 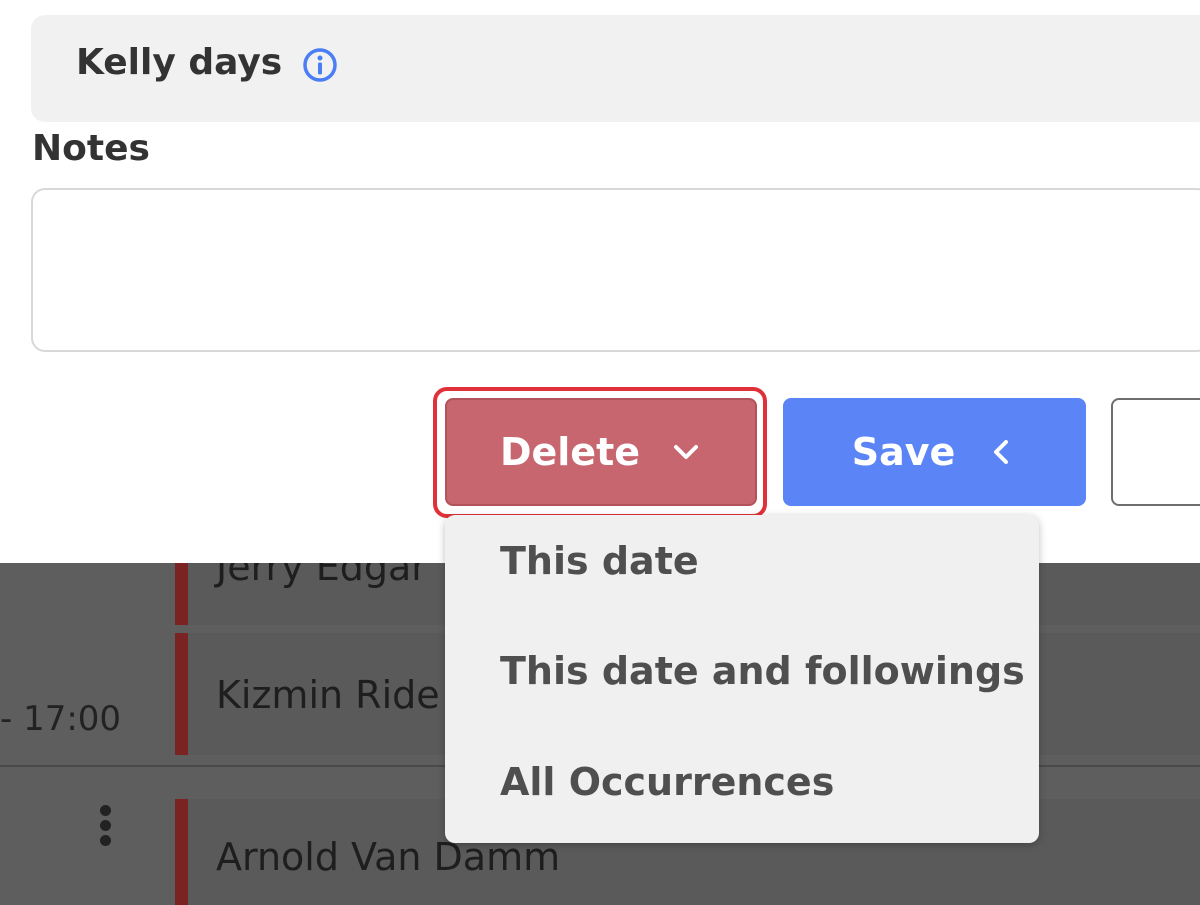 What do you see at coordinates (903, 452) in the screenshot?
I see `save-button-label: Save` at bounding box center [903, 452].